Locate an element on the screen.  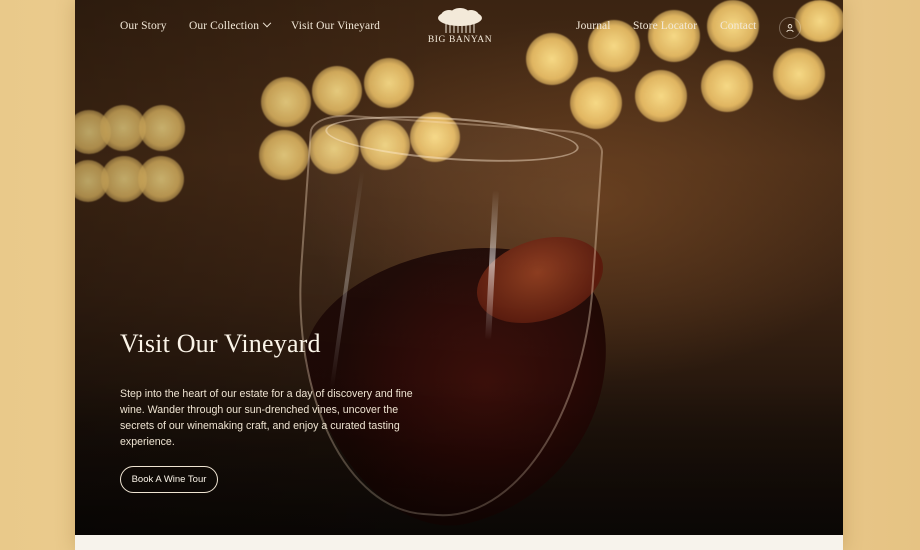
chevron-down-icon is located at coordinates (267, 23).